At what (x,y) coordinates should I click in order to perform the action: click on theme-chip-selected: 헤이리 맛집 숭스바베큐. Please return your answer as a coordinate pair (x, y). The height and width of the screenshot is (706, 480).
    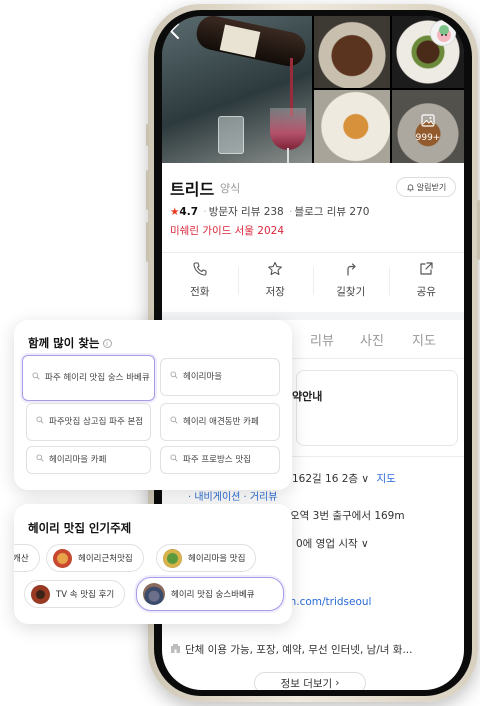
    Looking at the image, I should click on (210, 594).